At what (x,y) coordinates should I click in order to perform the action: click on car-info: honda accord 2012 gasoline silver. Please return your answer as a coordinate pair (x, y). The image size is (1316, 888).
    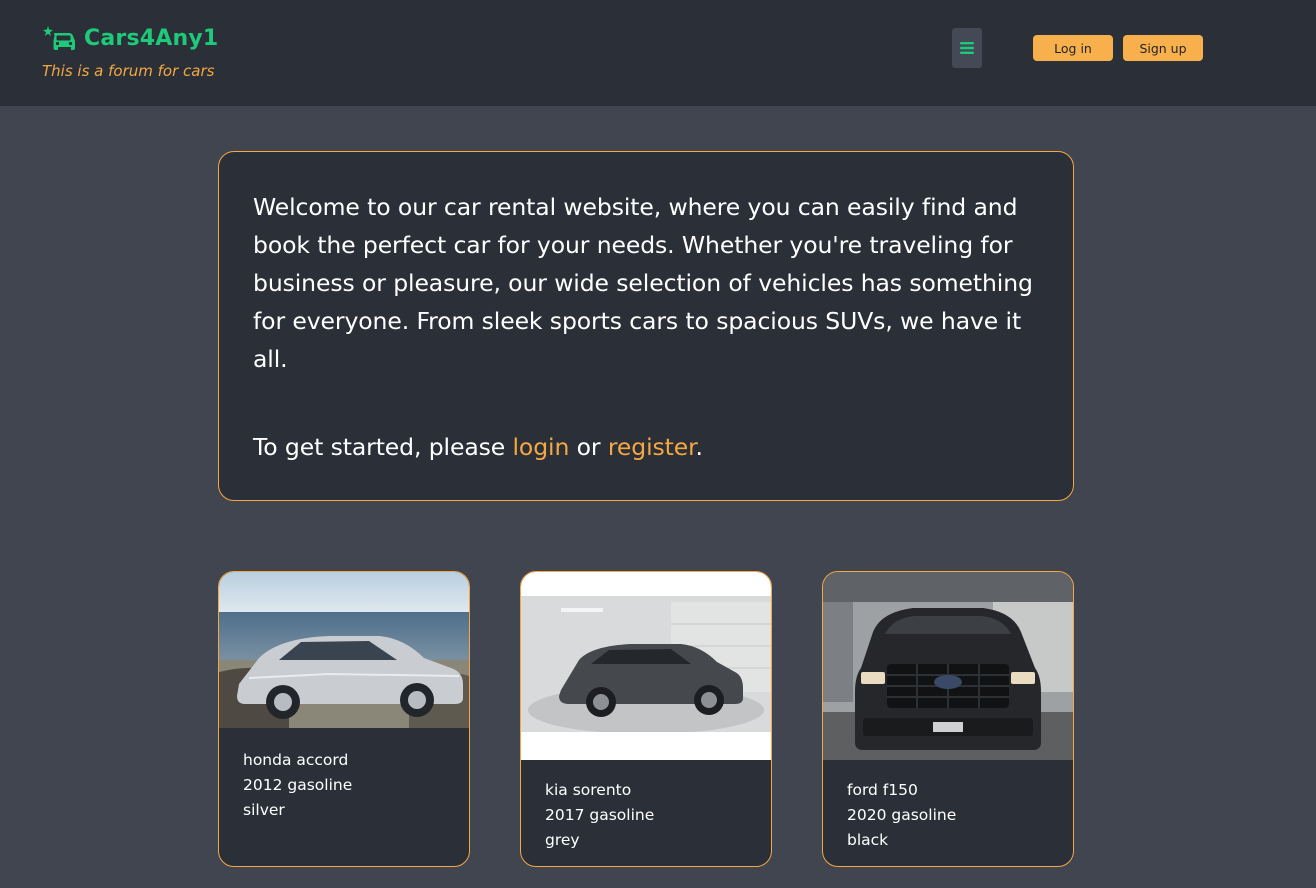
    Looking at the image, I should click on (344, 775).